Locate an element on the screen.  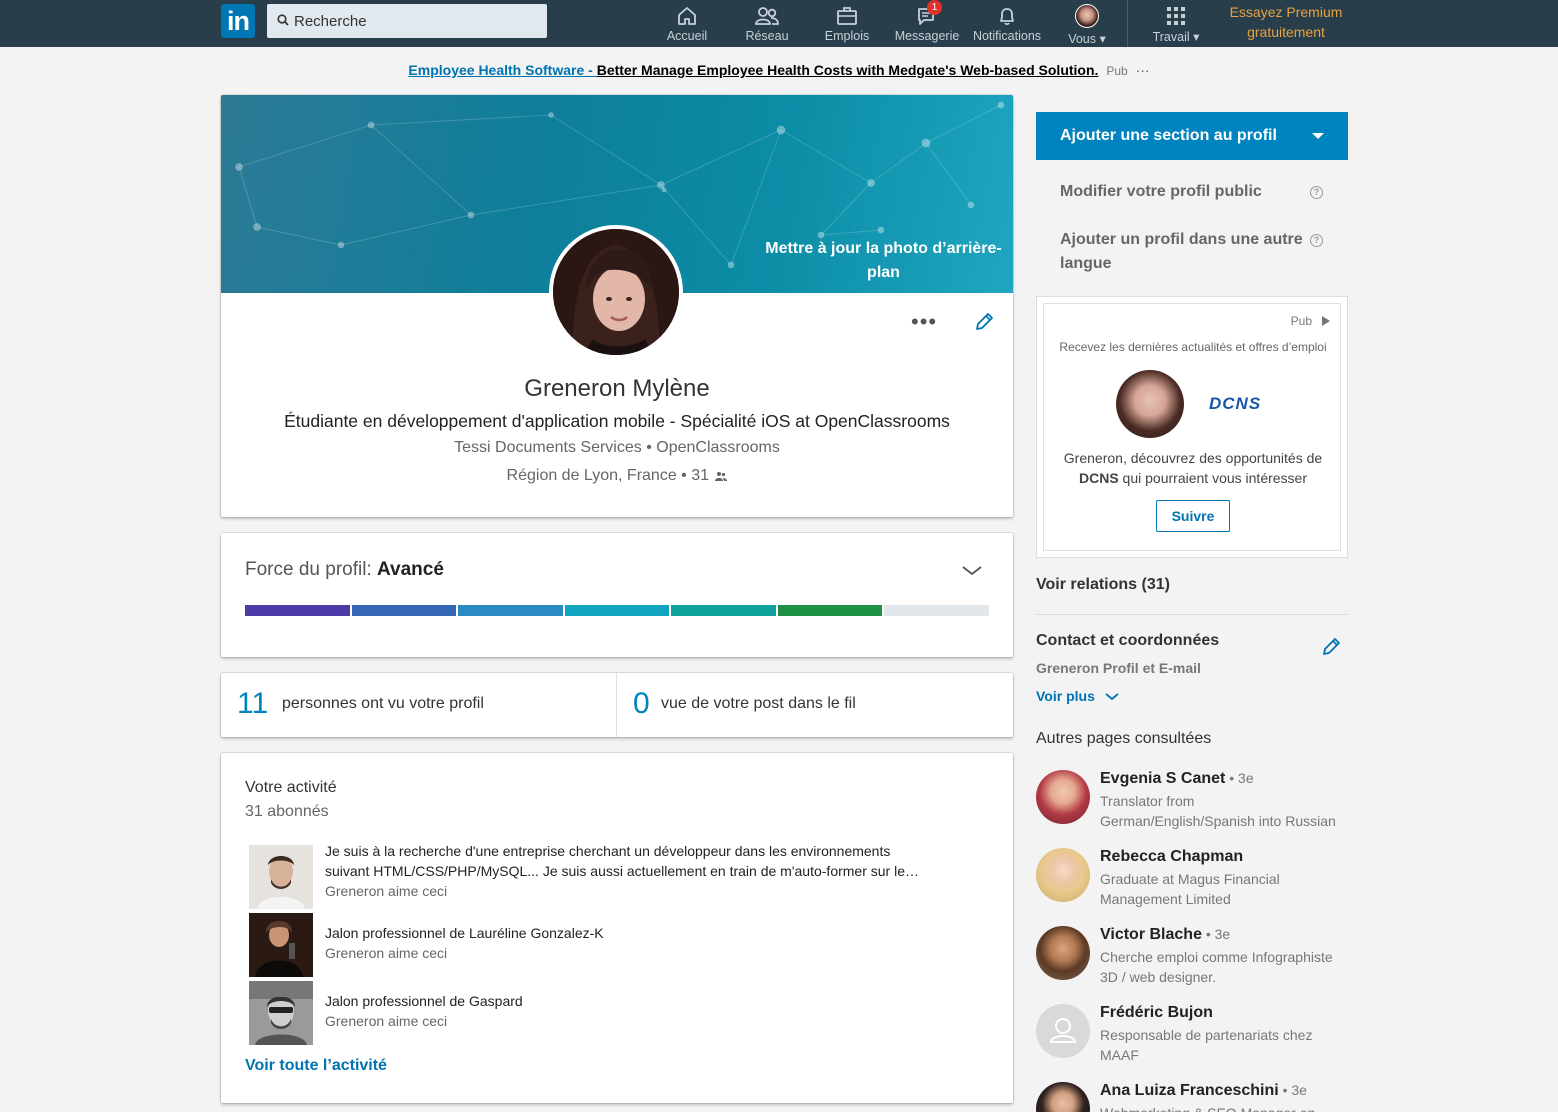
add-profile-section-button: Ajouter une section au profil is located at coordinates (1192, 136).